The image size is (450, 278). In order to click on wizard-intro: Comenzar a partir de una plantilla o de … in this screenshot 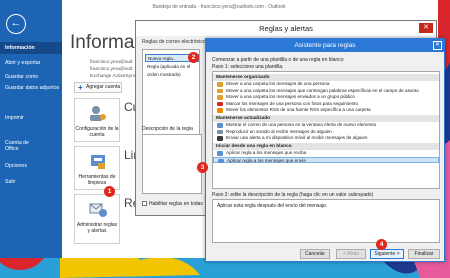, I will do `click(278, 60)`.